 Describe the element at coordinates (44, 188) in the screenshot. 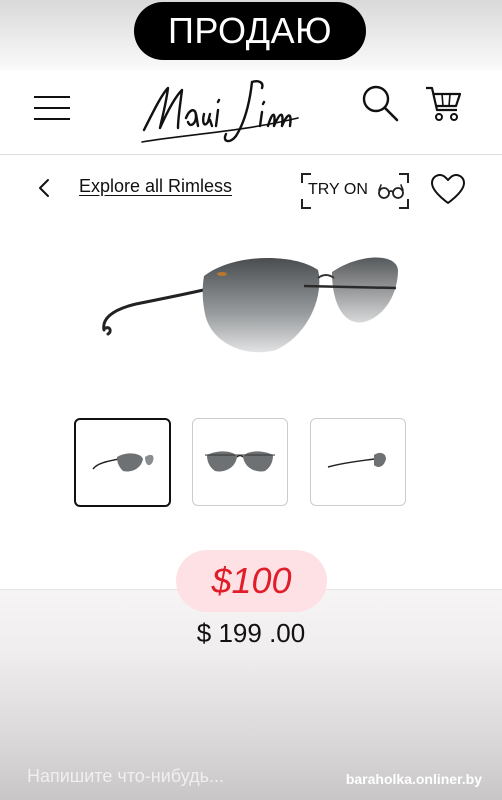

I see `chevron-left-icon` at that location.